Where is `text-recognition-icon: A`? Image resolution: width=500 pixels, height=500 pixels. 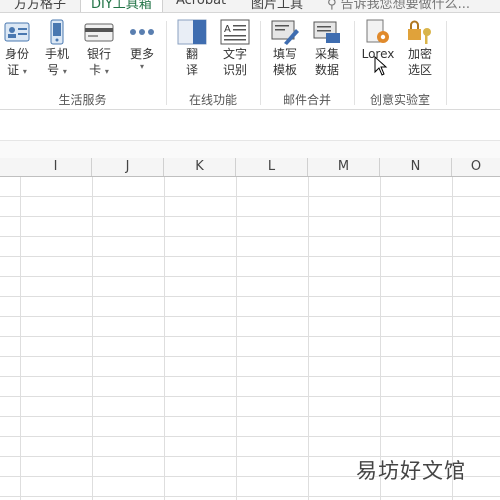 text-recognition-icon: A is located at coordinates (235, 32).